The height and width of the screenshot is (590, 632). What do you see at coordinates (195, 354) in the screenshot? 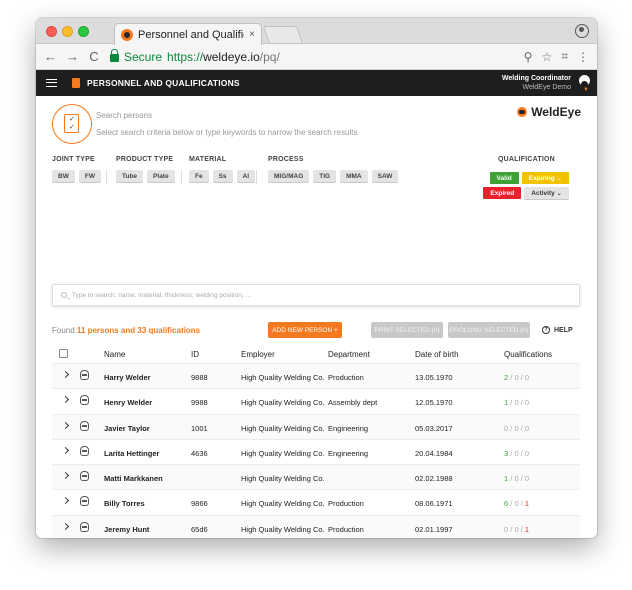
I see `column-header-id: ID` at bounding box center [195, 354].